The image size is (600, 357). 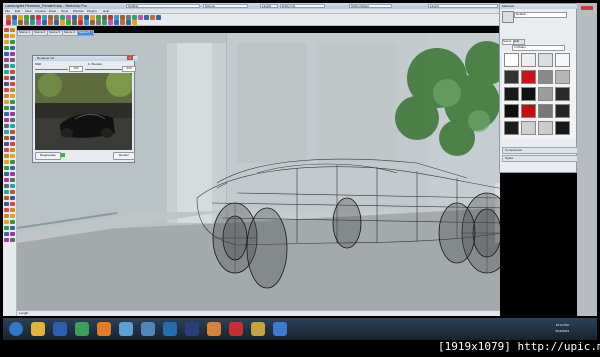 I want to click on entity-info-field: Entity Info, so click(x=302, y=6).